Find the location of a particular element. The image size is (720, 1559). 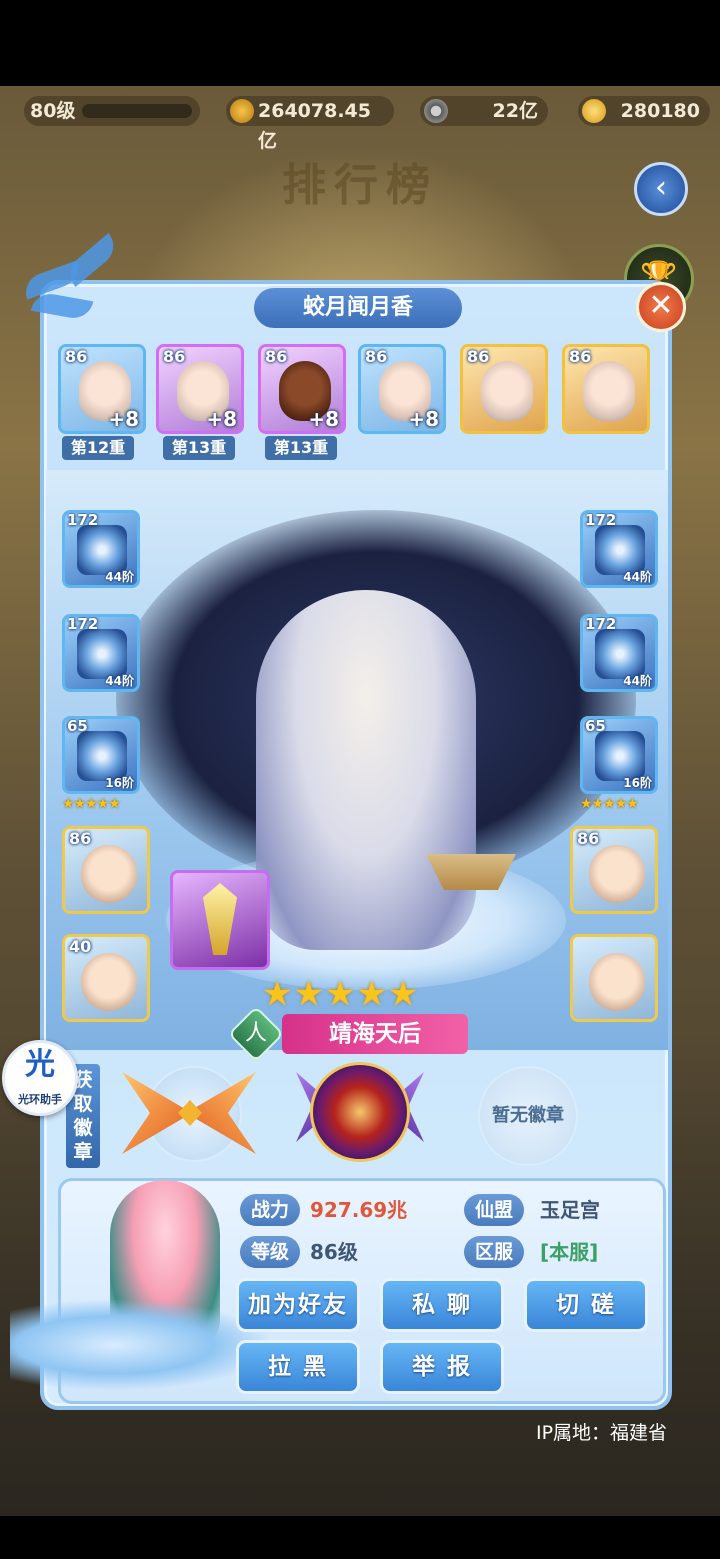

exp-bar is located at coordinates (137, 111).